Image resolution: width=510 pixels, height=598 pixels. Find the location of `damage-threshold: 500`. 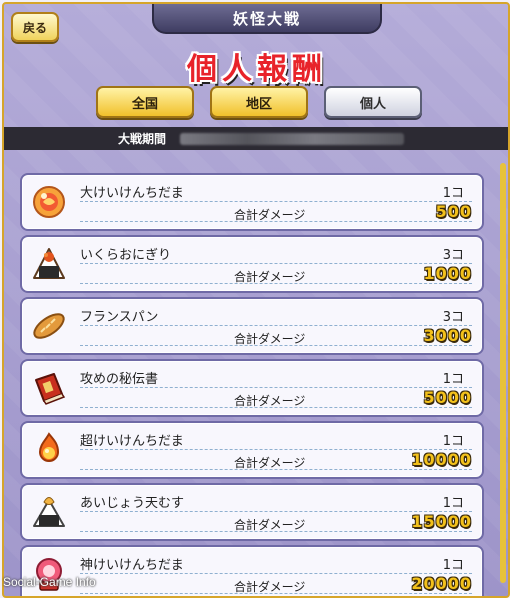

damage-threshold: 500 is located at coordinates (453, 211).